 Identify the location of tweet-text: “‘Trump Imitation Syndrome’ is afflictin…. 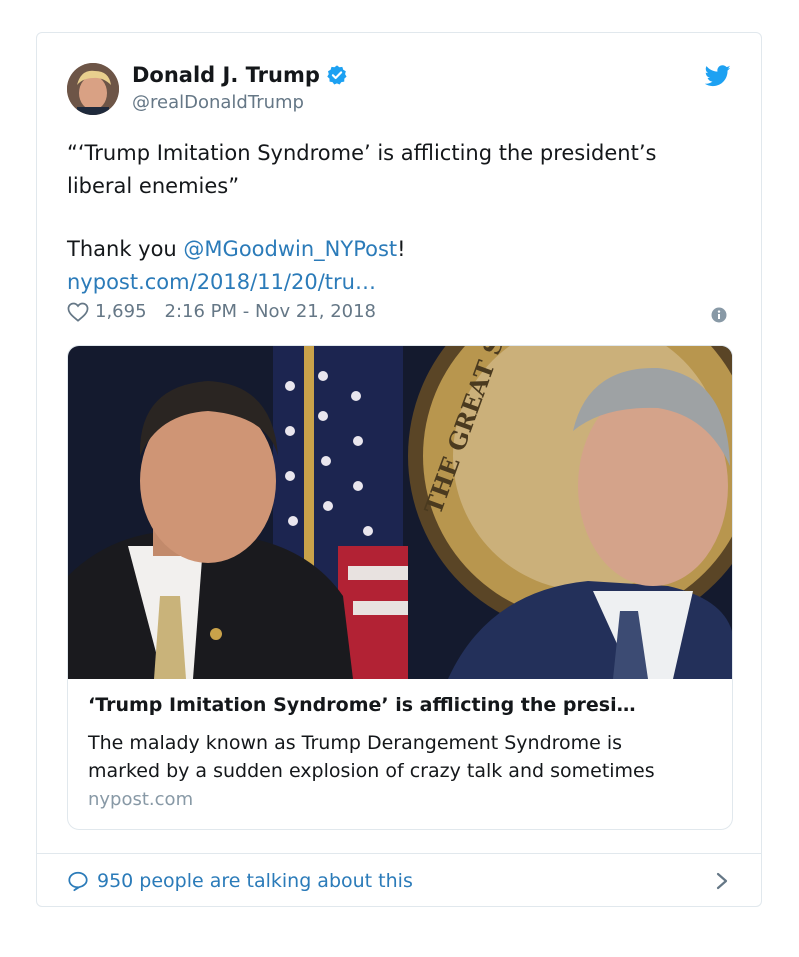
(402, 218).